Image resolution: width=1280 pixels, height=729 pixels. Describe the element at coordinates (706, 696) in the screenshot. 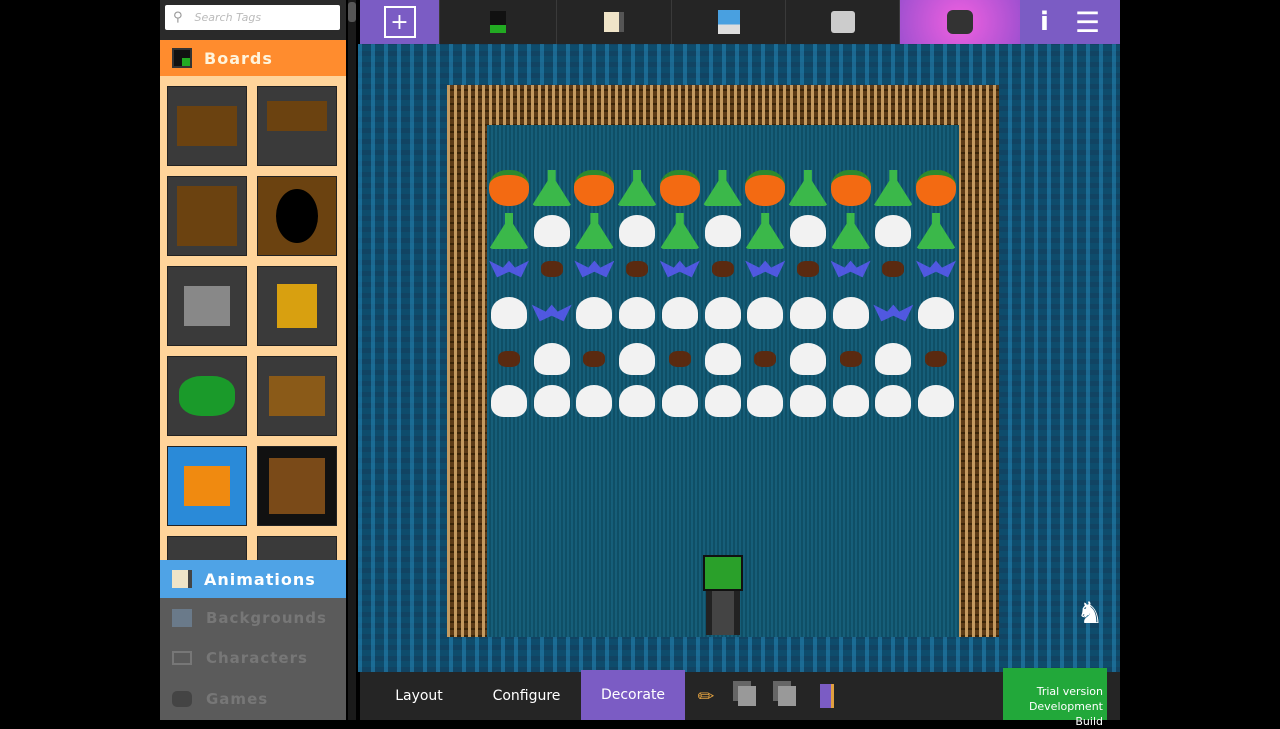

I see `pencil-icon: ✏` at that location.